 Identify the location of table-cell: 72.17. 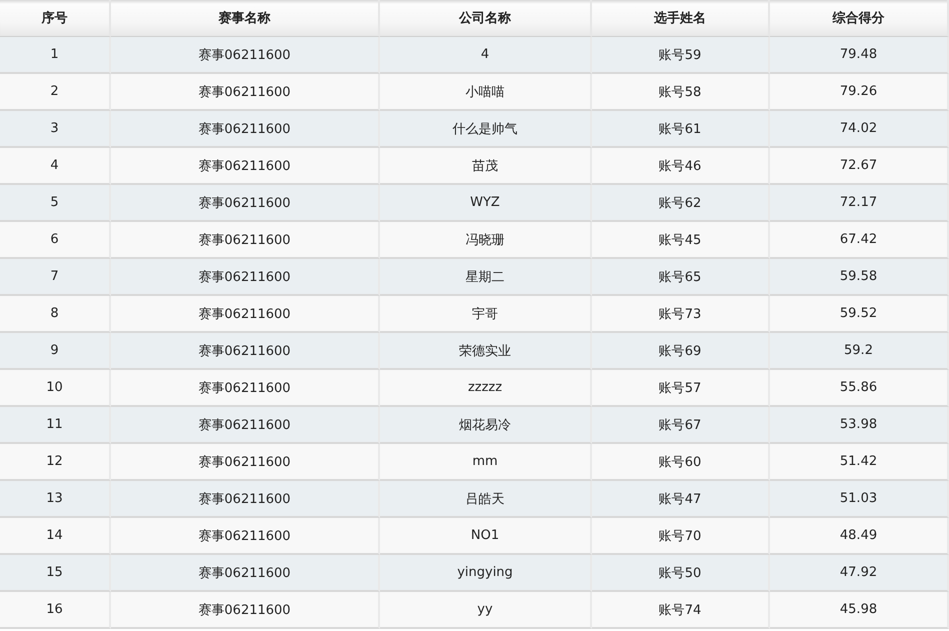
(859, 203).